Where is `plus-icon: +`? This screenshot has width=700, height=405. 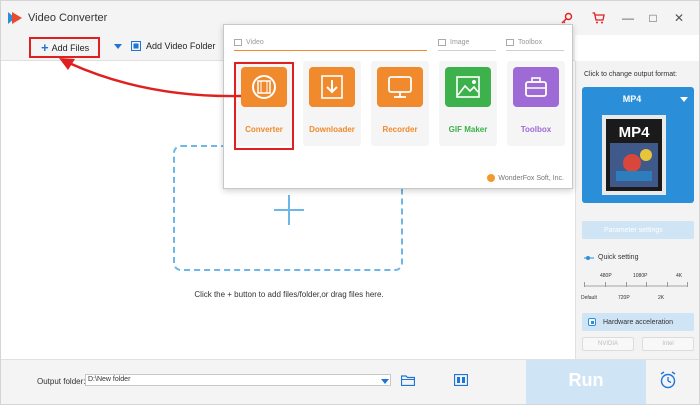
plus-icon: + is located at coordinates (45, 47).